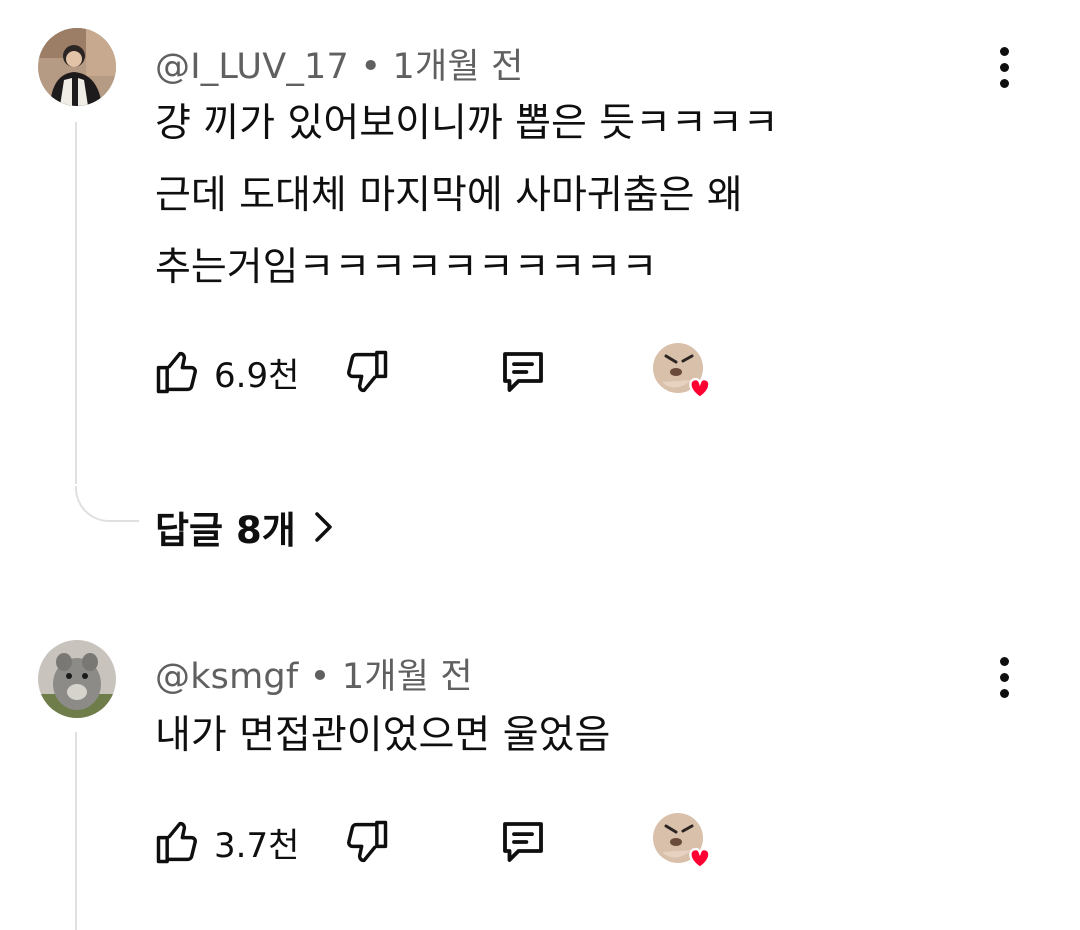 The width and height of the screenshot is (1080, 930). Describe the element at coordinates (257, 375) in the screenshot. I see `like-count: 6.9천` at that location.